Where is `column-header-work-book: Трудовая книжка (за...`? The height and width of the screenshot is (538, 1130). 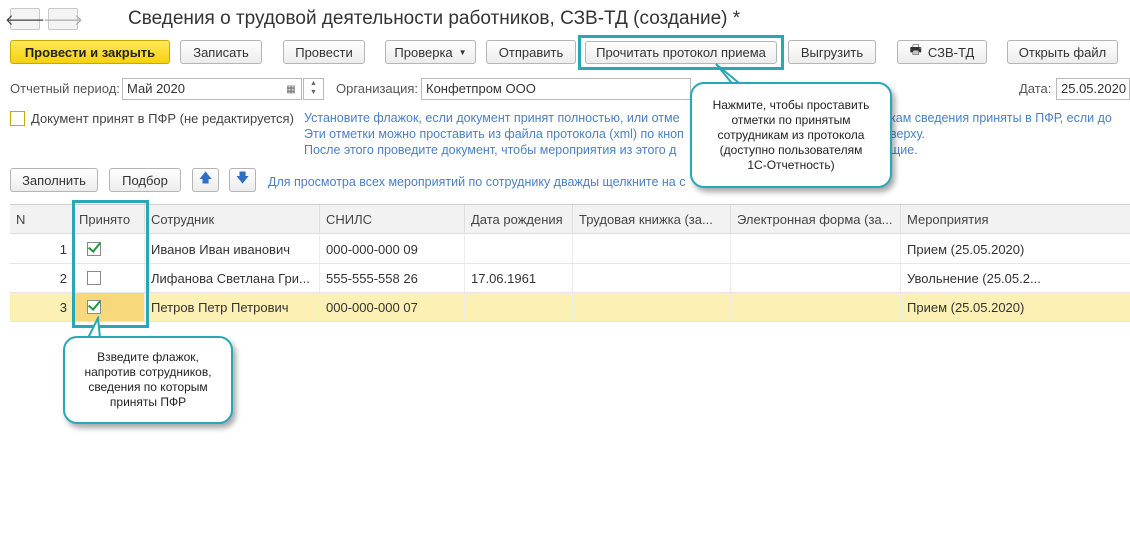 column-header-work-book: Трудовая книжка (за... is located at coordinates (652, 219).